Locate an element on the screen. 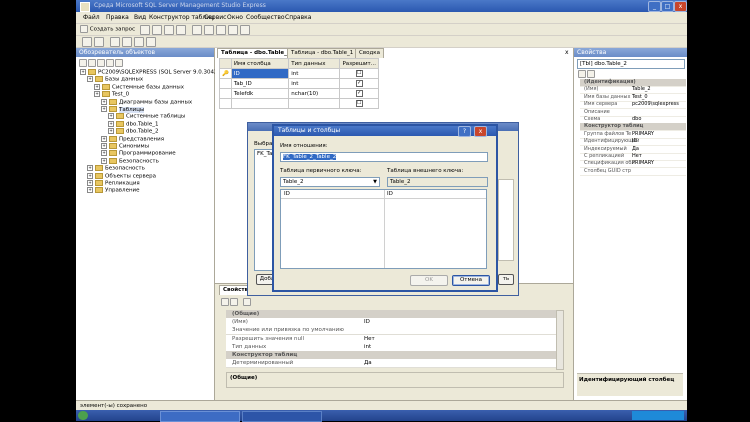 The width and height of the screenshot is (750, 422). close-fk-dialog-button: ть is located at coordinates (506, 279).